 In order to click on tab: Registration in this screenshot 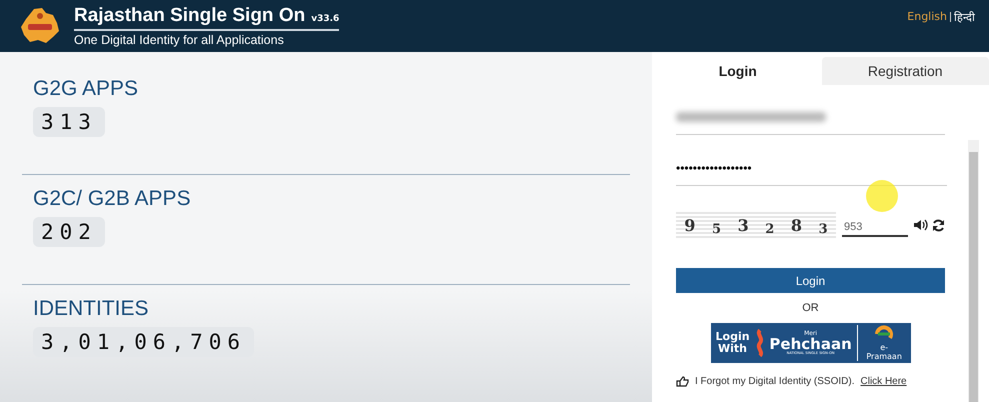, I will do `click(905, 71)`.